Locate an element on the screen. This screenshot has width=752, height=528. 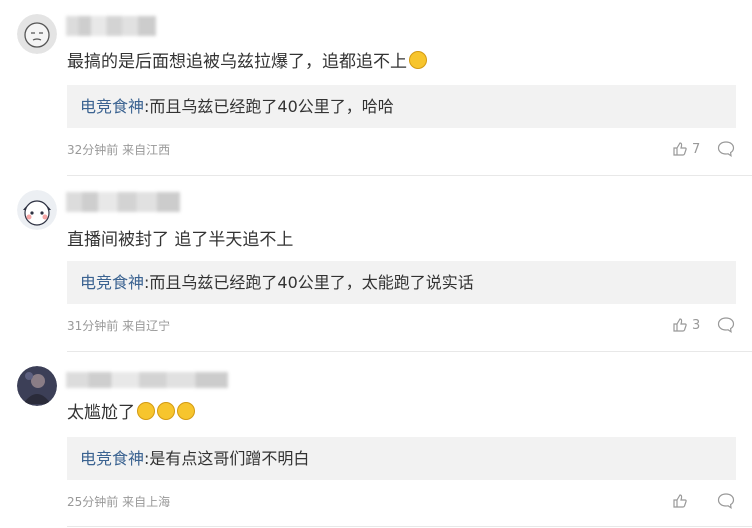
comment-text-content: 最搞的是后面想追被乌兹拉爆了，追都追不上 is located at coordinates (237, 62).